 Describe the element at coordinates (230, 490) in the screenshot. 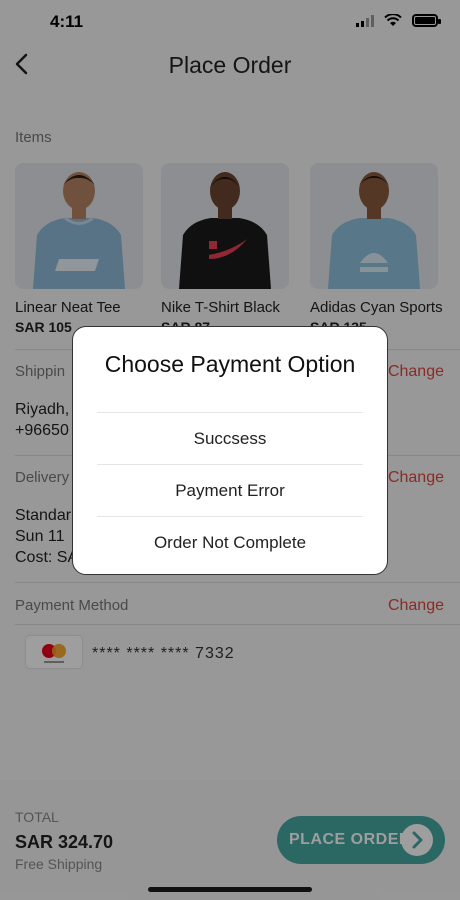

I see `option-payment-error: Payment Error` at that location.